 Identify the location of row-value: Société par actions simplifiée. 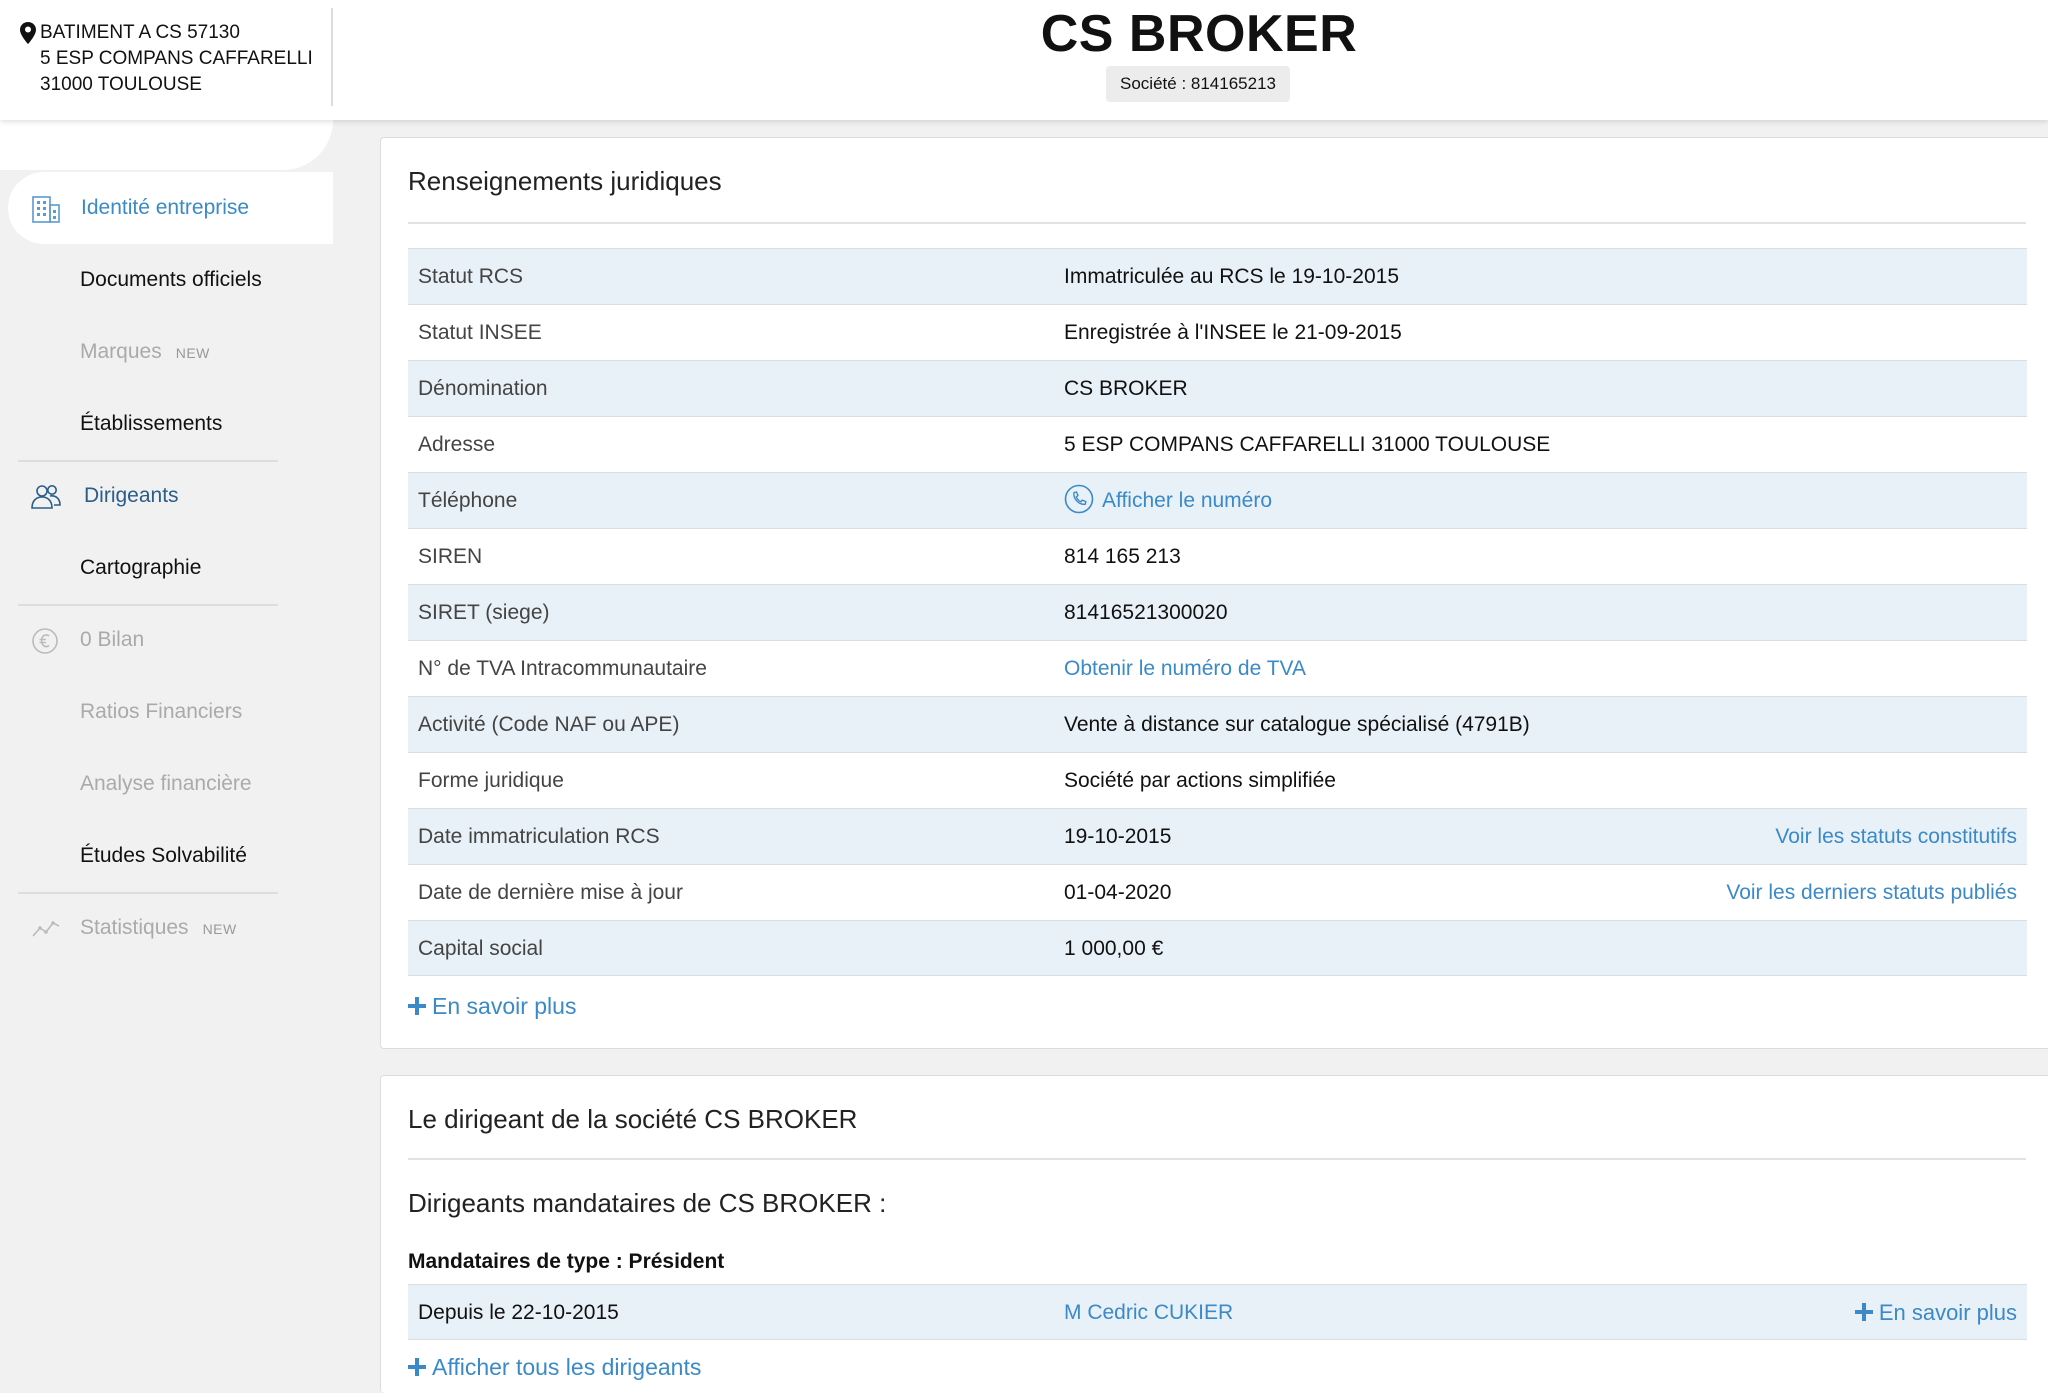
(1200, 780).